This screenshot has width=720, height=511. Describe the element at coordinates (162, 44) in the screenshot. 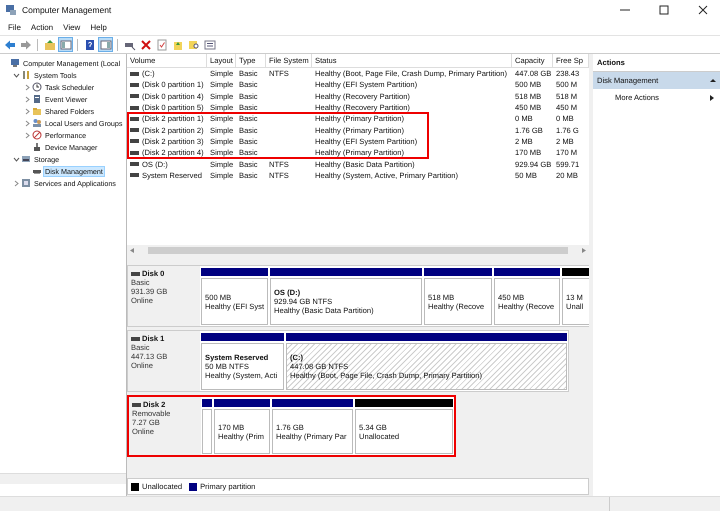

I see `checklist-icon` at that location.